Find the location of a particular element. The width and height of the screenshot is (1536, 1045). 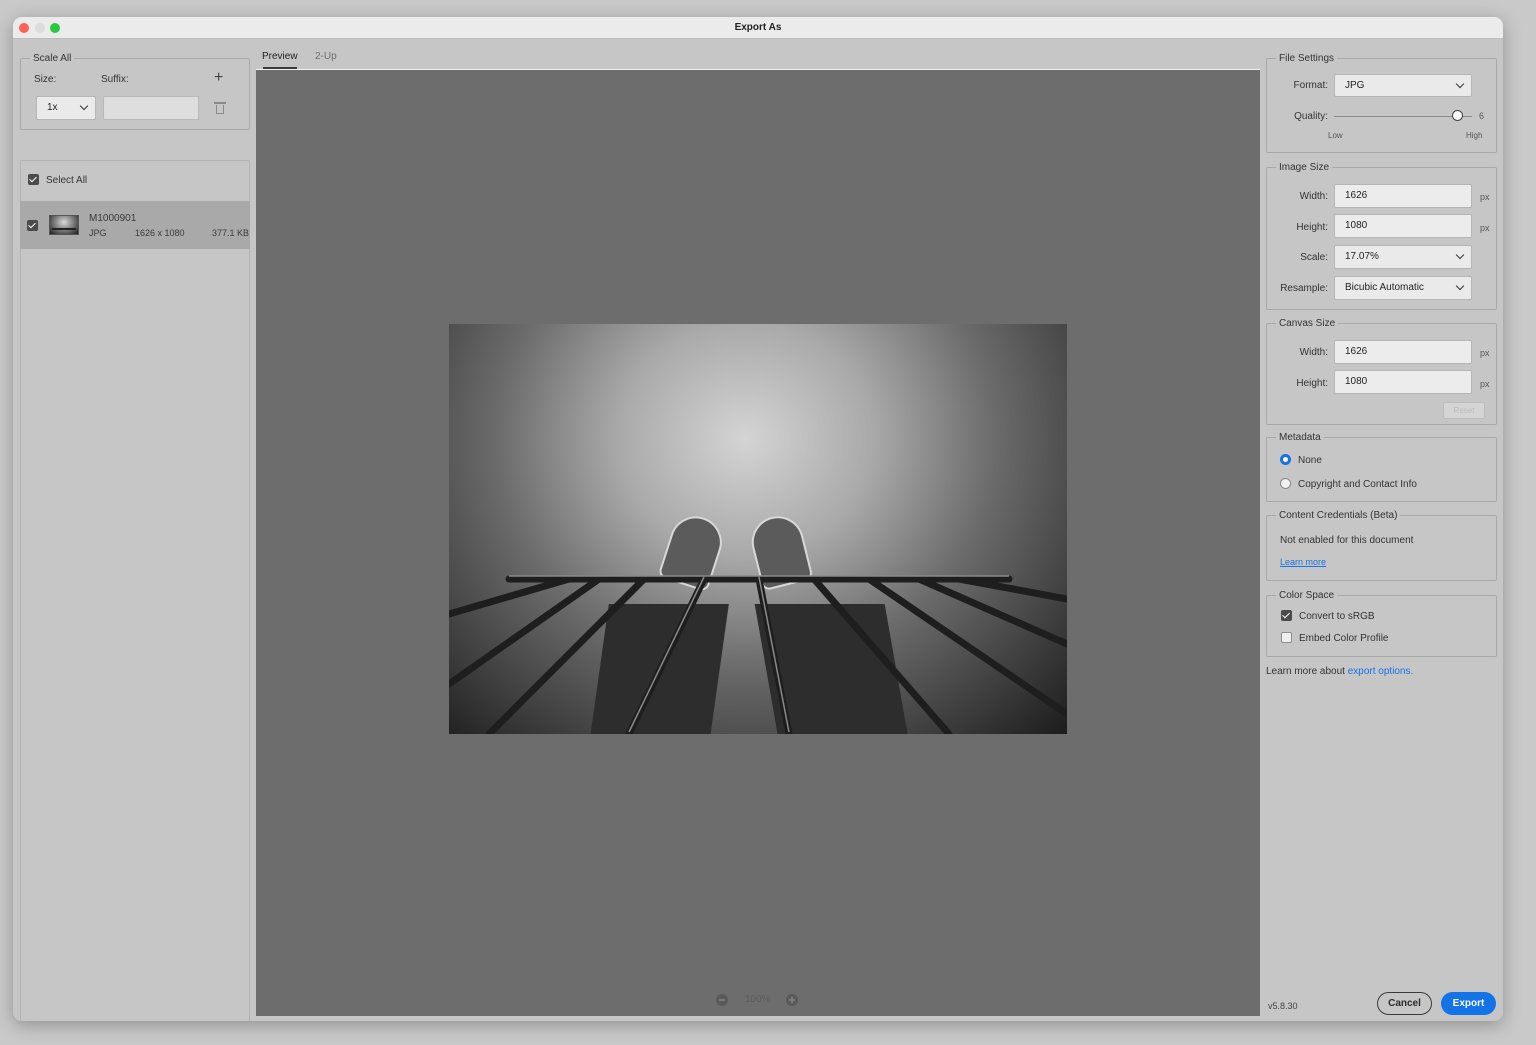

zoom-in-icon is located at coordinates (792, 1000).